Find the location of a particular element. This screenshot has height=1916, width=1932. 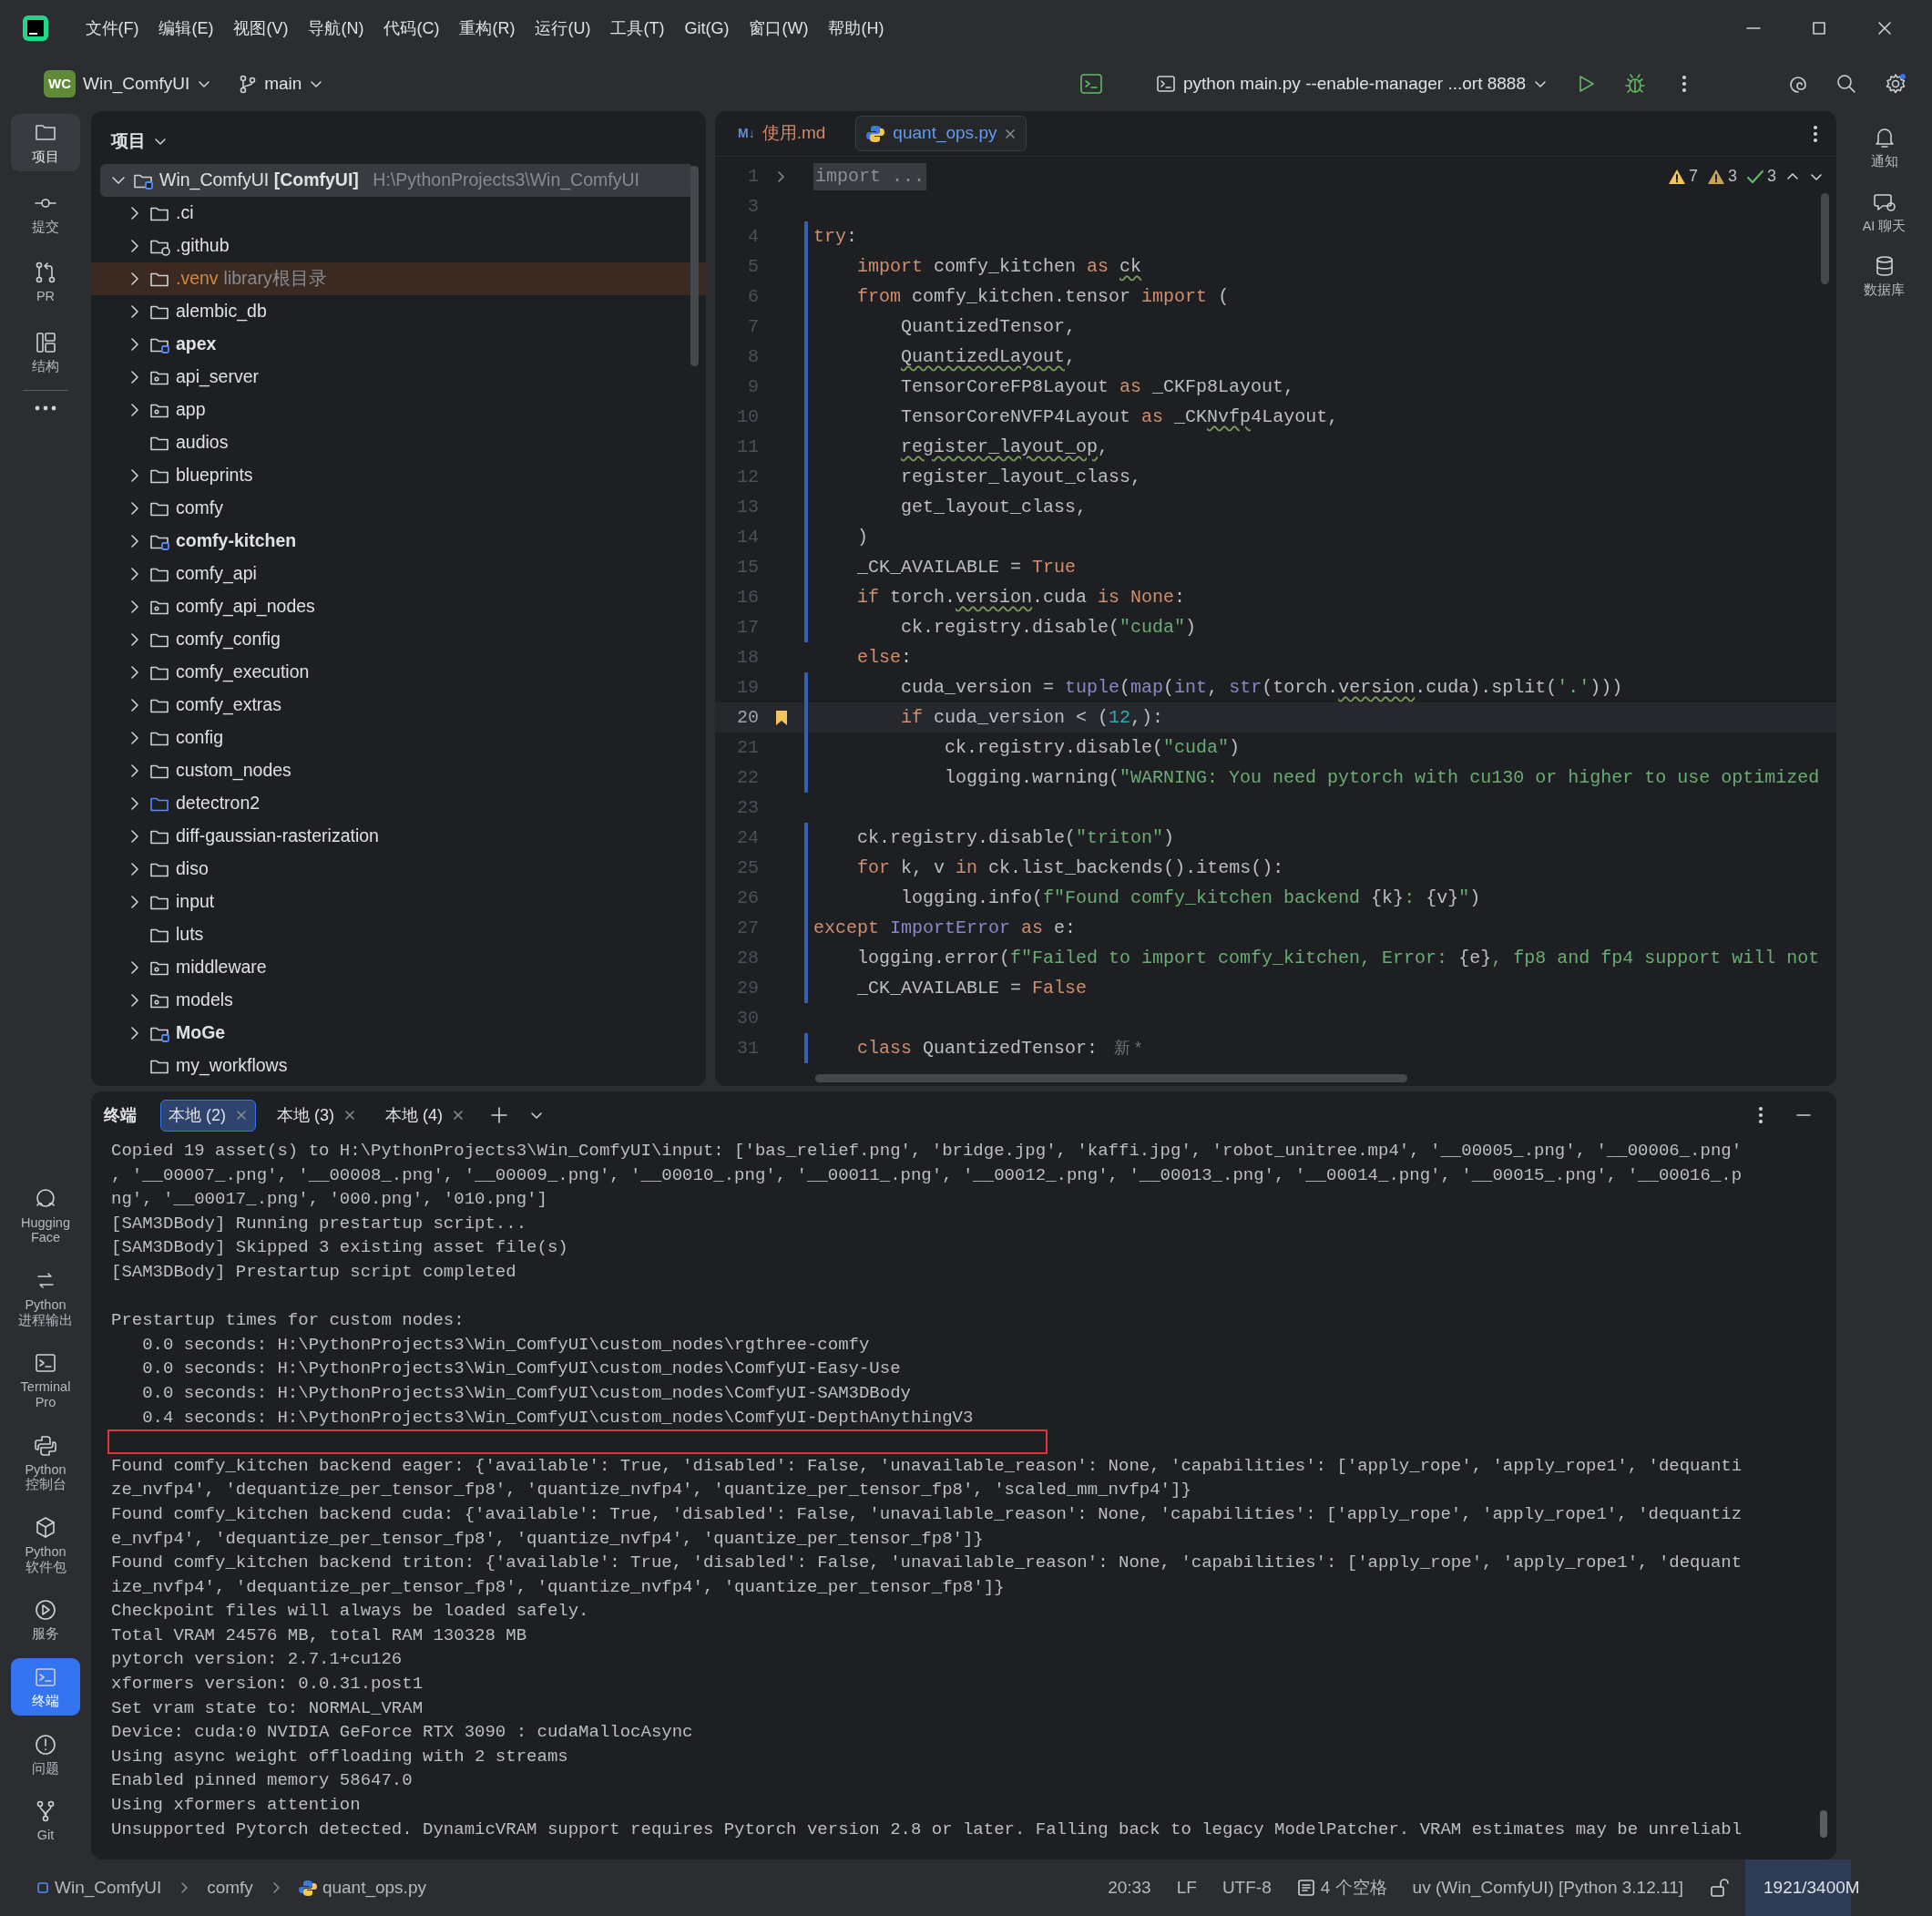

branch-selector: main is located at coordinates (281, 84).